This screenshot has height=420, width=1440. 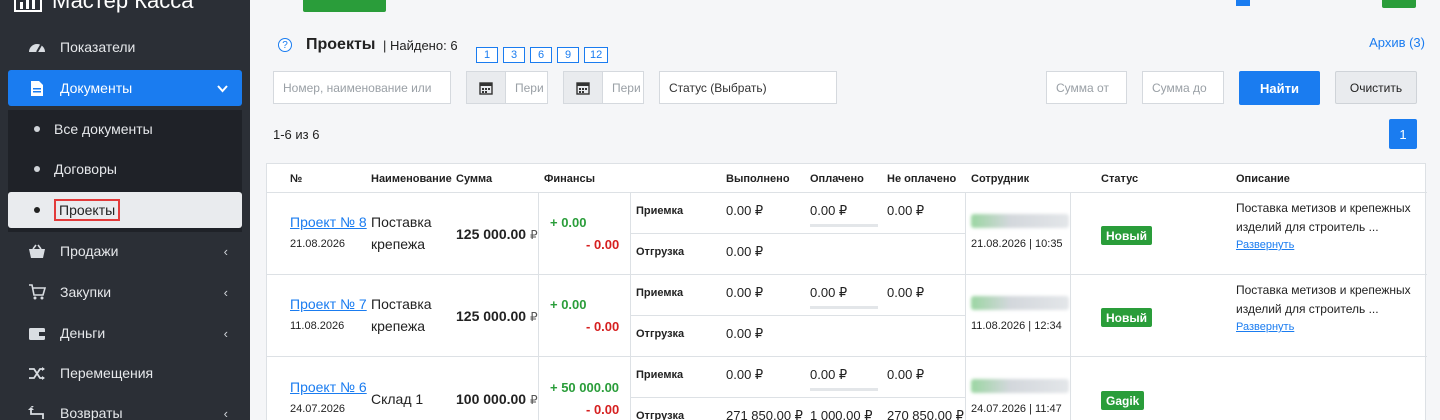 I want to click on find-button: Найти, so click(x=1279, y=88).